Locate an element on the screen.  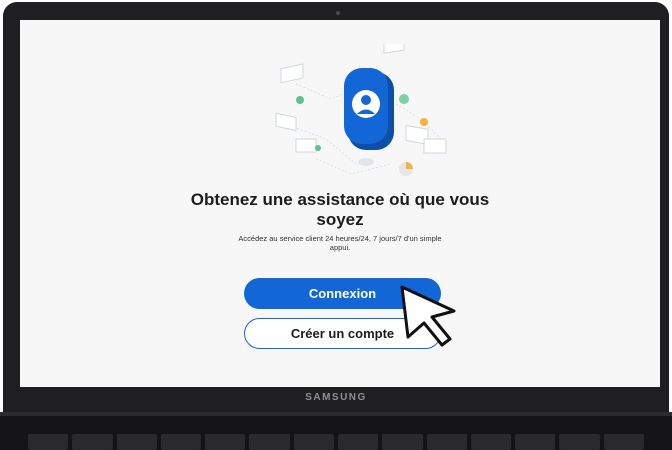
hinge is located at coordinates (336, 414).